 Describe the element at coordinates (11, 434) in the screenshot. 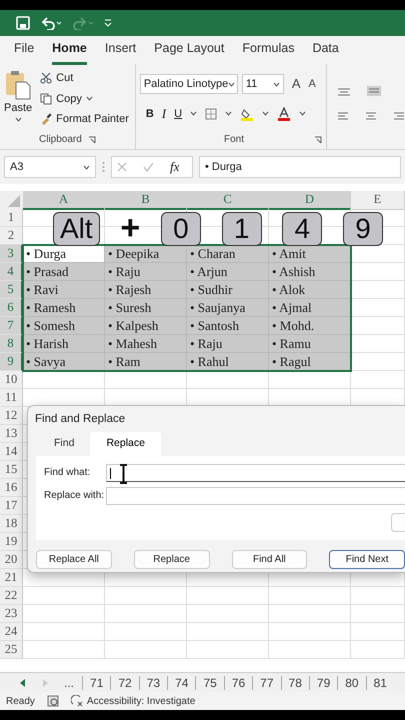

I see `row-header: 13` at that location.